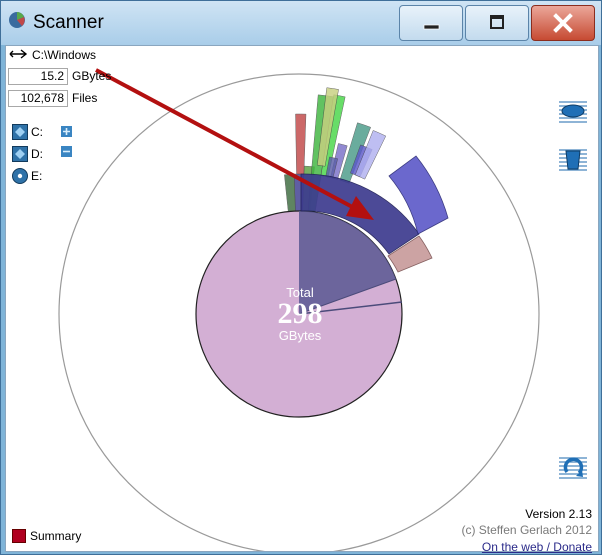  What do you see at coordinates (64, 55) in the screenshot?
I see `path-text: C:\Windows` at bounding box center [64, 55].